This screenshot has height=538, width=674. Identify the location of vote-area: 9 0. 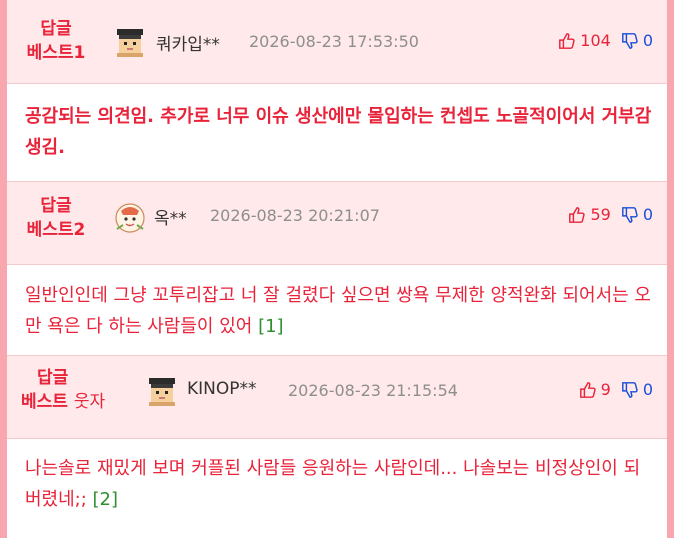
(616, 389).